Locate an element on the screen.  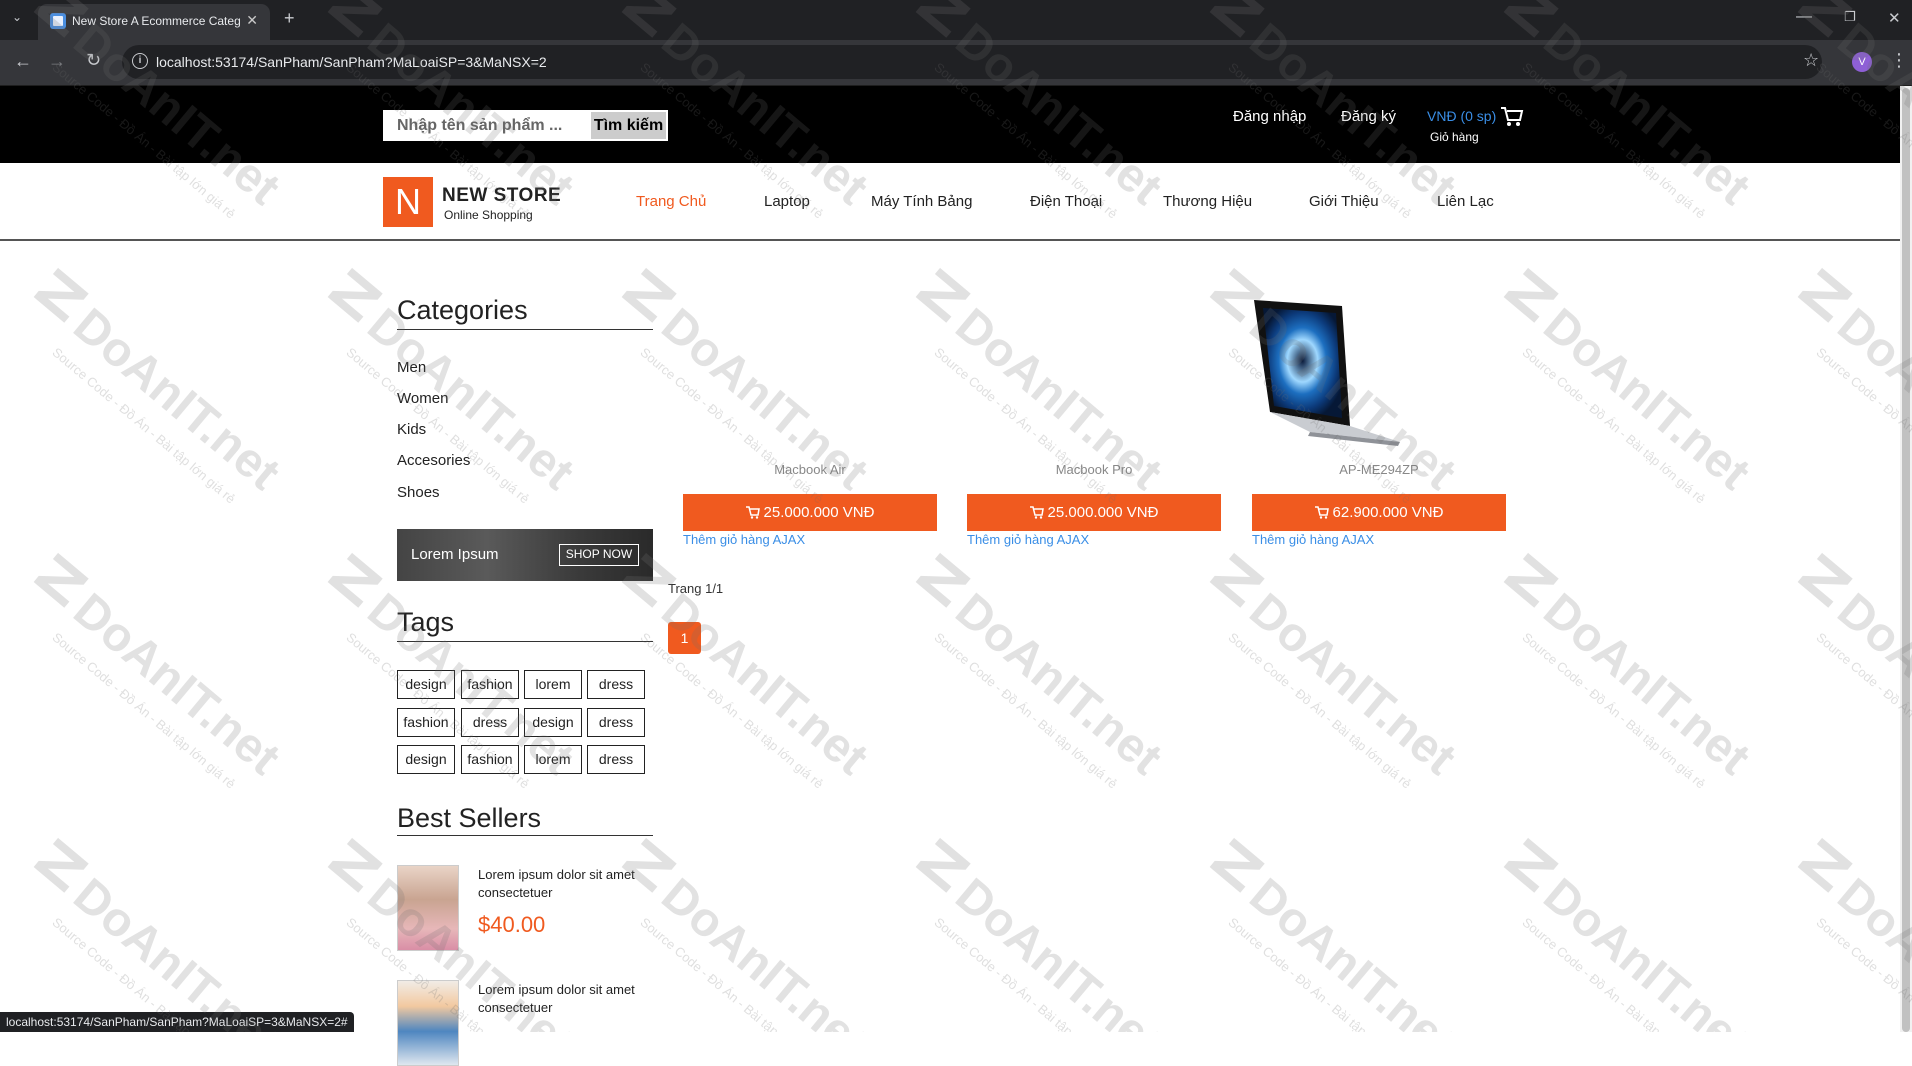
nav-gioi-thieu: Giới Thiệu is located at coordinates (1344, 201).